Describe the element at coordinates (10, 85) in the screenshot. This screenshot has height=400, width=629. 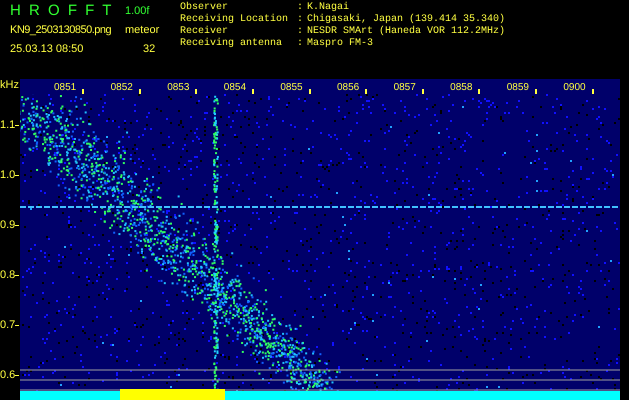
I see `axis-unit: kHz` at that location.